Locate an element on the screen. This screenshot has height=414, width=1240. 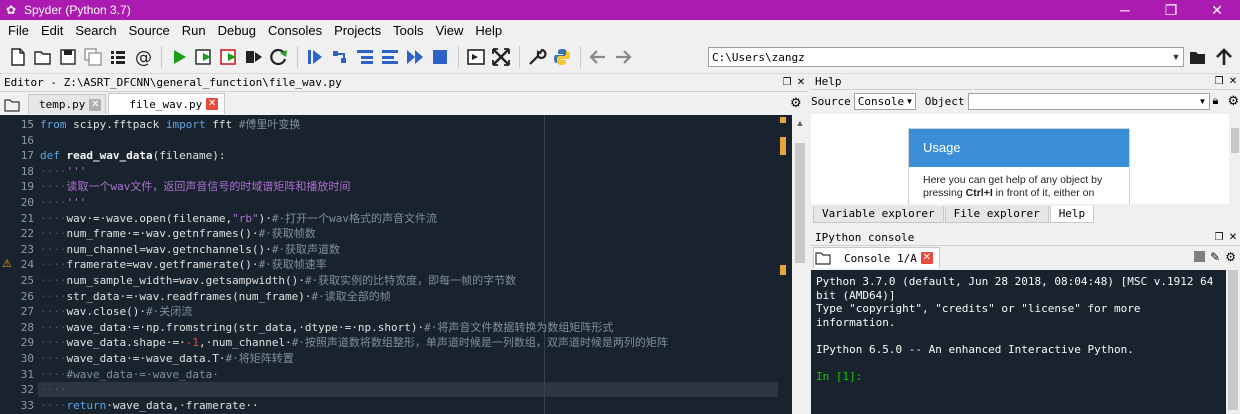
menu-edit: Edit is located at coordinates (52, 30).